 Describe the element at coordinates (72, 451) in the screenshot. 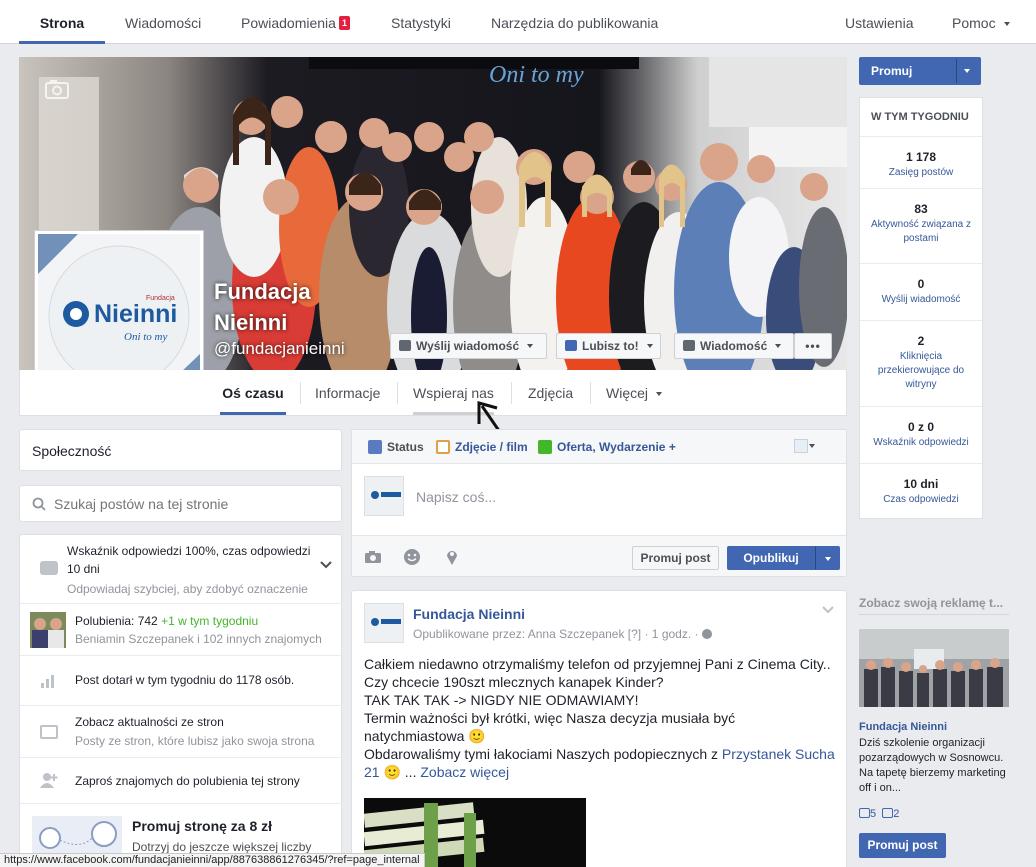

I see `community-title: Społeczność` at that location.